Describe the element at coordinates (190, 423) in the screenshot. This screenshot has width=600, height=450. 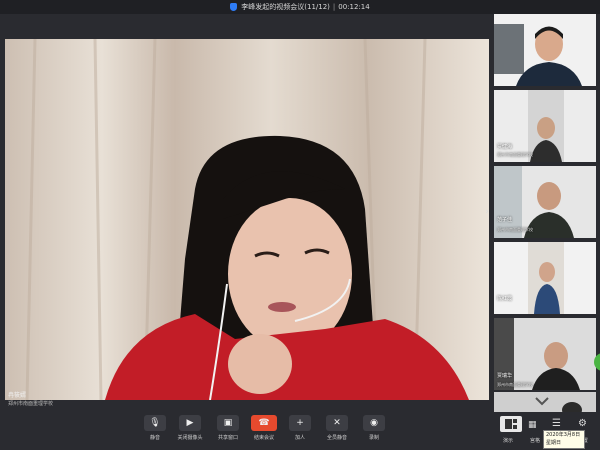
I see `camera-icon: ▶` at that location.